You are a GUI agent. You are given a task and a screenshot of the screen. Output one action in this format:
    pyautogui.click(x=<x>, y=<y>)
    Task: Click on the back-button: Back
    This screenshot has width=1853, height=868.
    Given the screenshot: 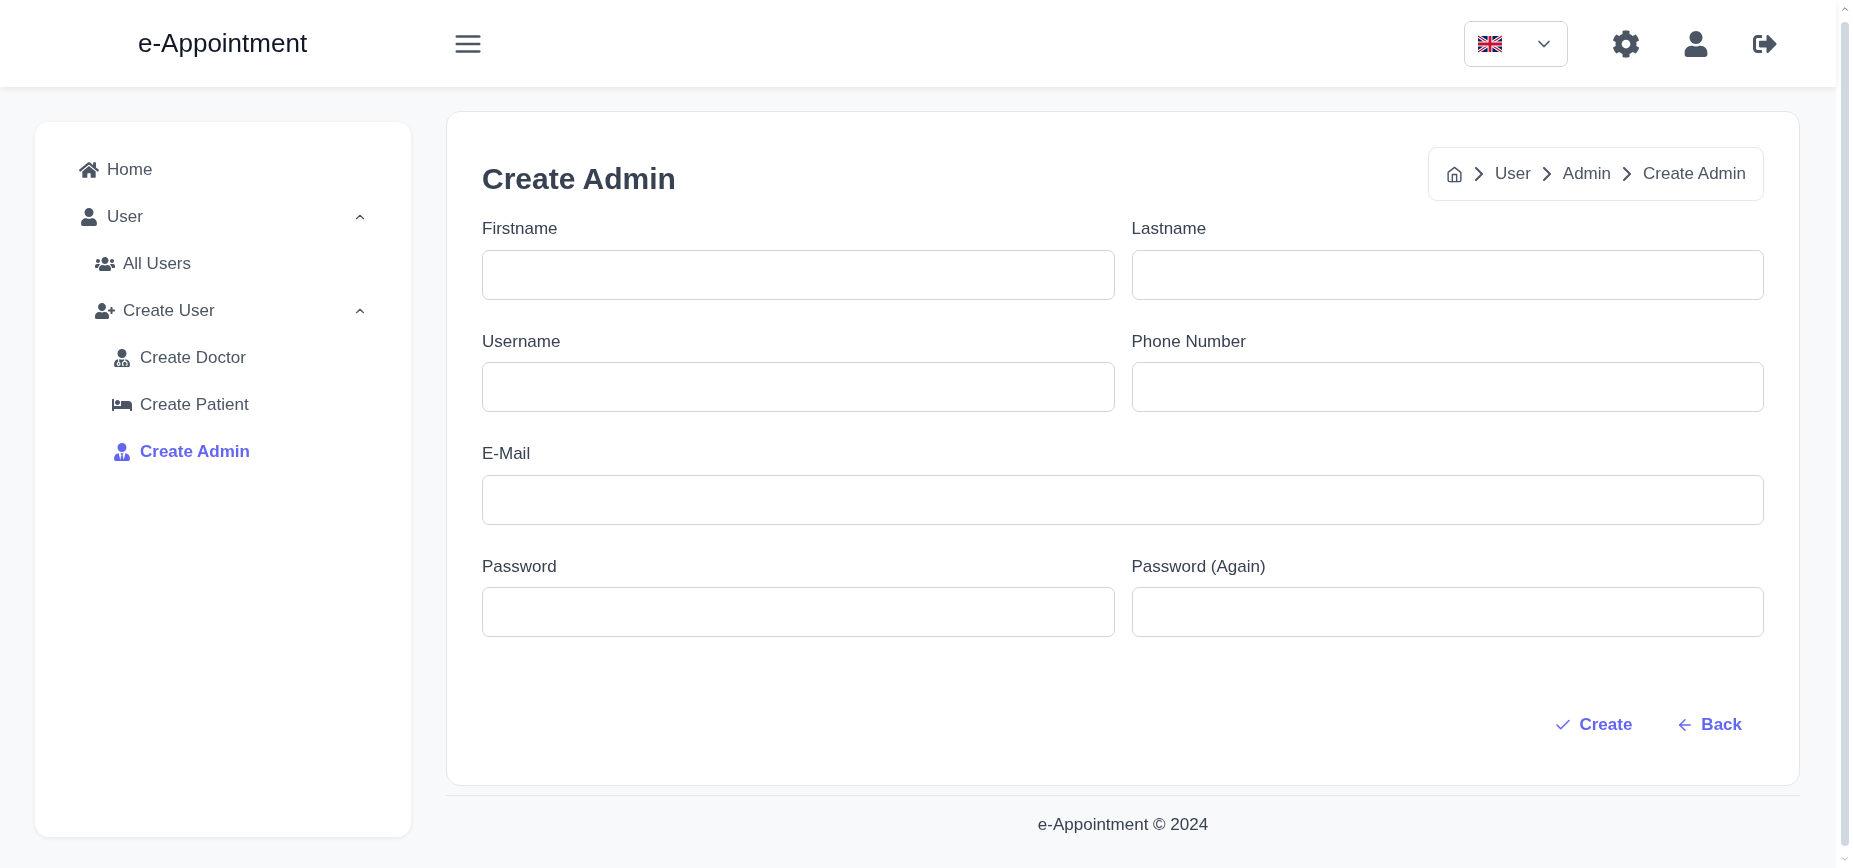 What is the action you would take?
    pyautogui.click(x=1709, y=725)
    